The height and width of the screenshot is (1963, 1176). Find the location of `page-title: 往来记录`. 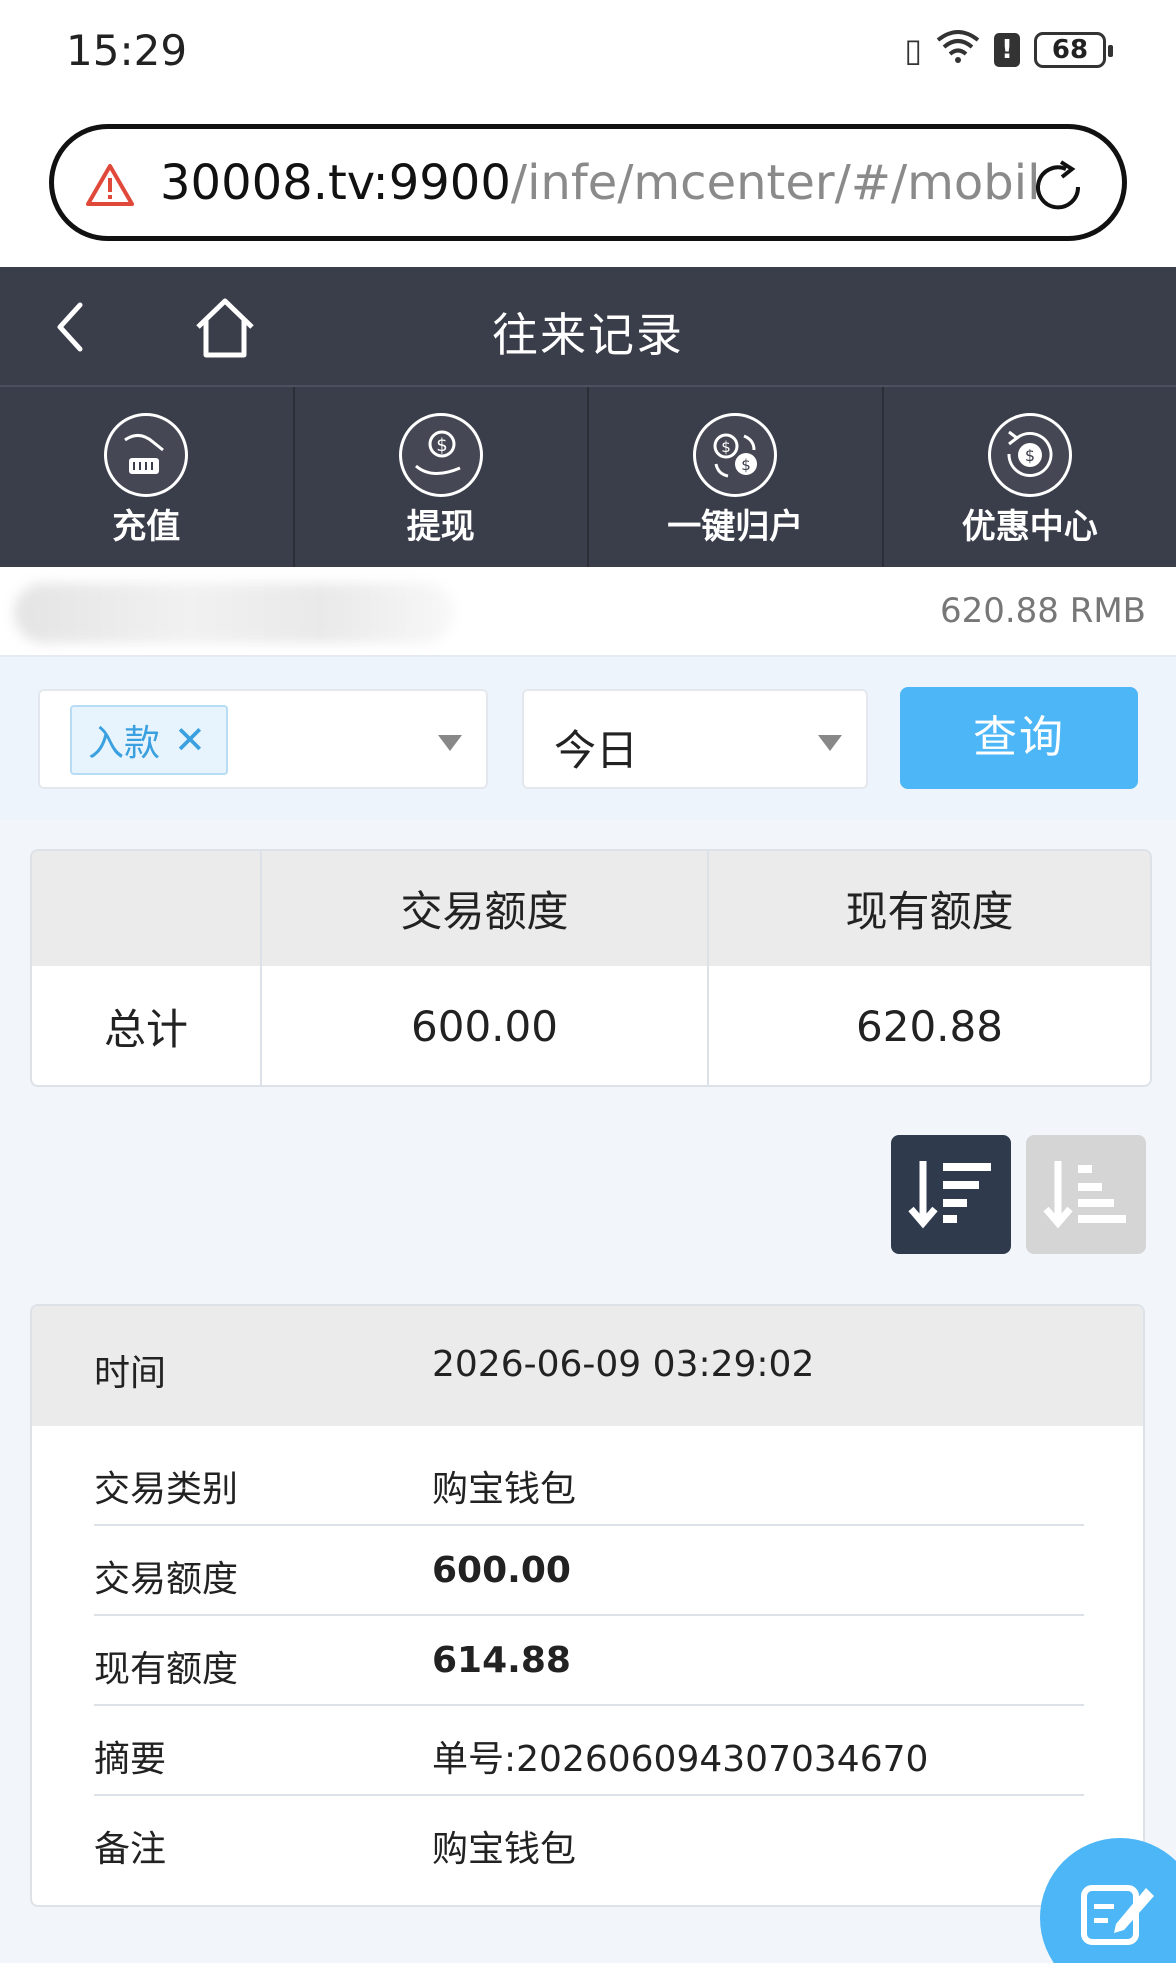

page-title: 往来记录 is located at coordinates (588, 335).